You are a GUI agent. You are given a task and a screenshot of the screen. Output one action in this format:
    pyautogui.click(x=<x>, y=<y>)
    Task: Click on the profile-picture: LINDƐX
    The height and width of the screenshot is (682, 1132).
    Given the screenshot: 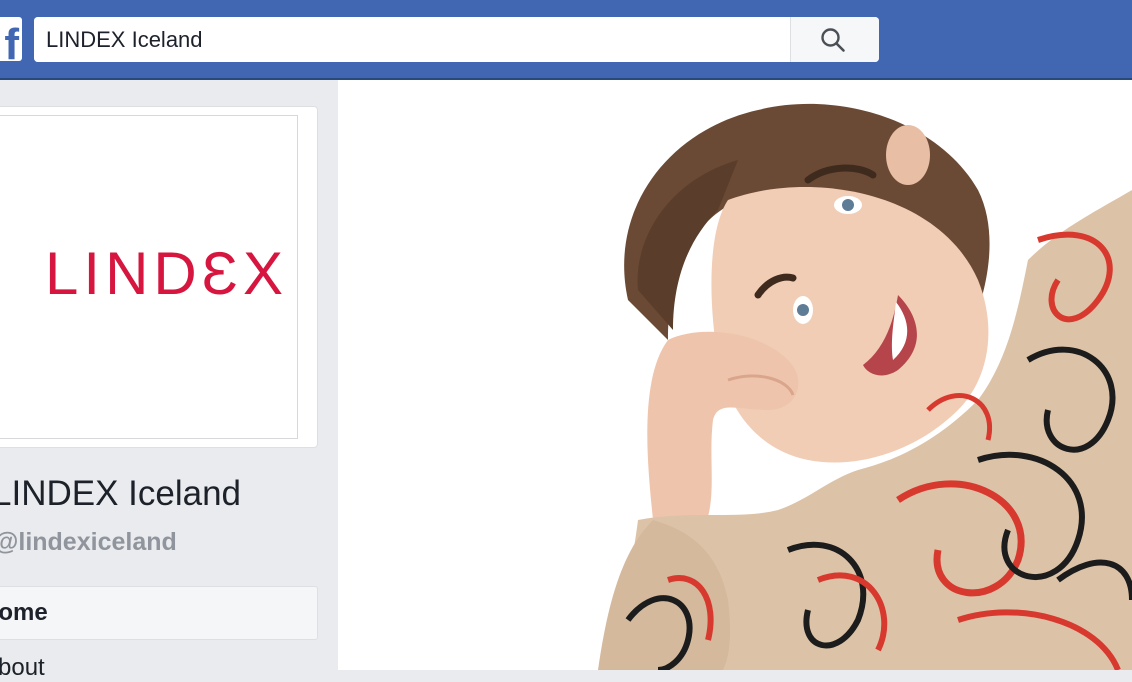 What is the action you would take?
    pyautogui.click(x=149, y=277)
    